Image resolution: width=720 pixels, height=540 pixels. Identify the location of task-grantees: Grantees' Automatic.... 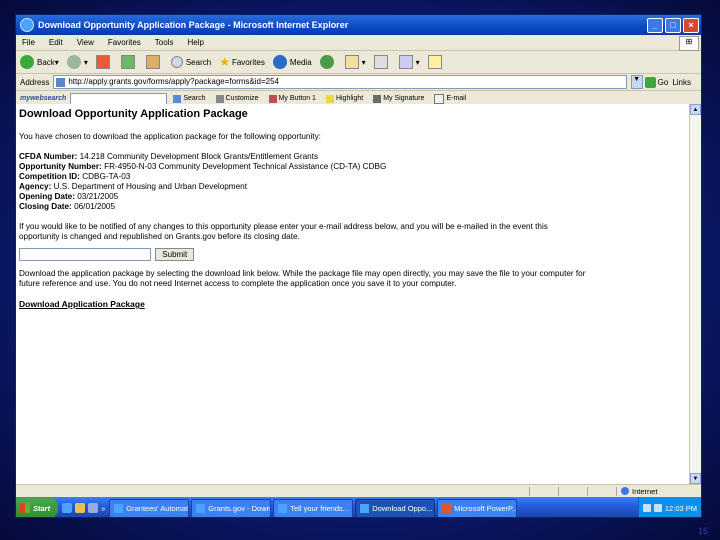
(149, 507).